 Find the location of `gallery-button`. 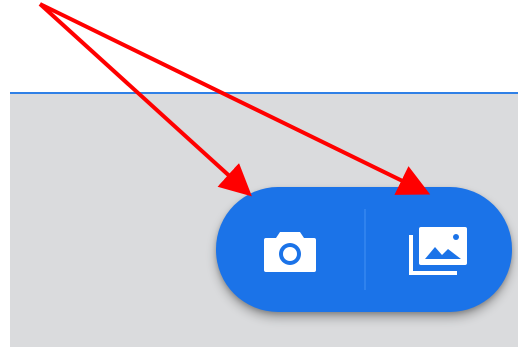

gallery-button is located at coordinates (439, 249).